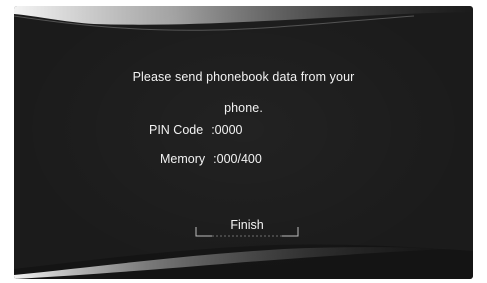  What do you see at coordinates (237, 159) in the screenshot?
I see `memory-value: :000/400` at bounding box center [237, 159].